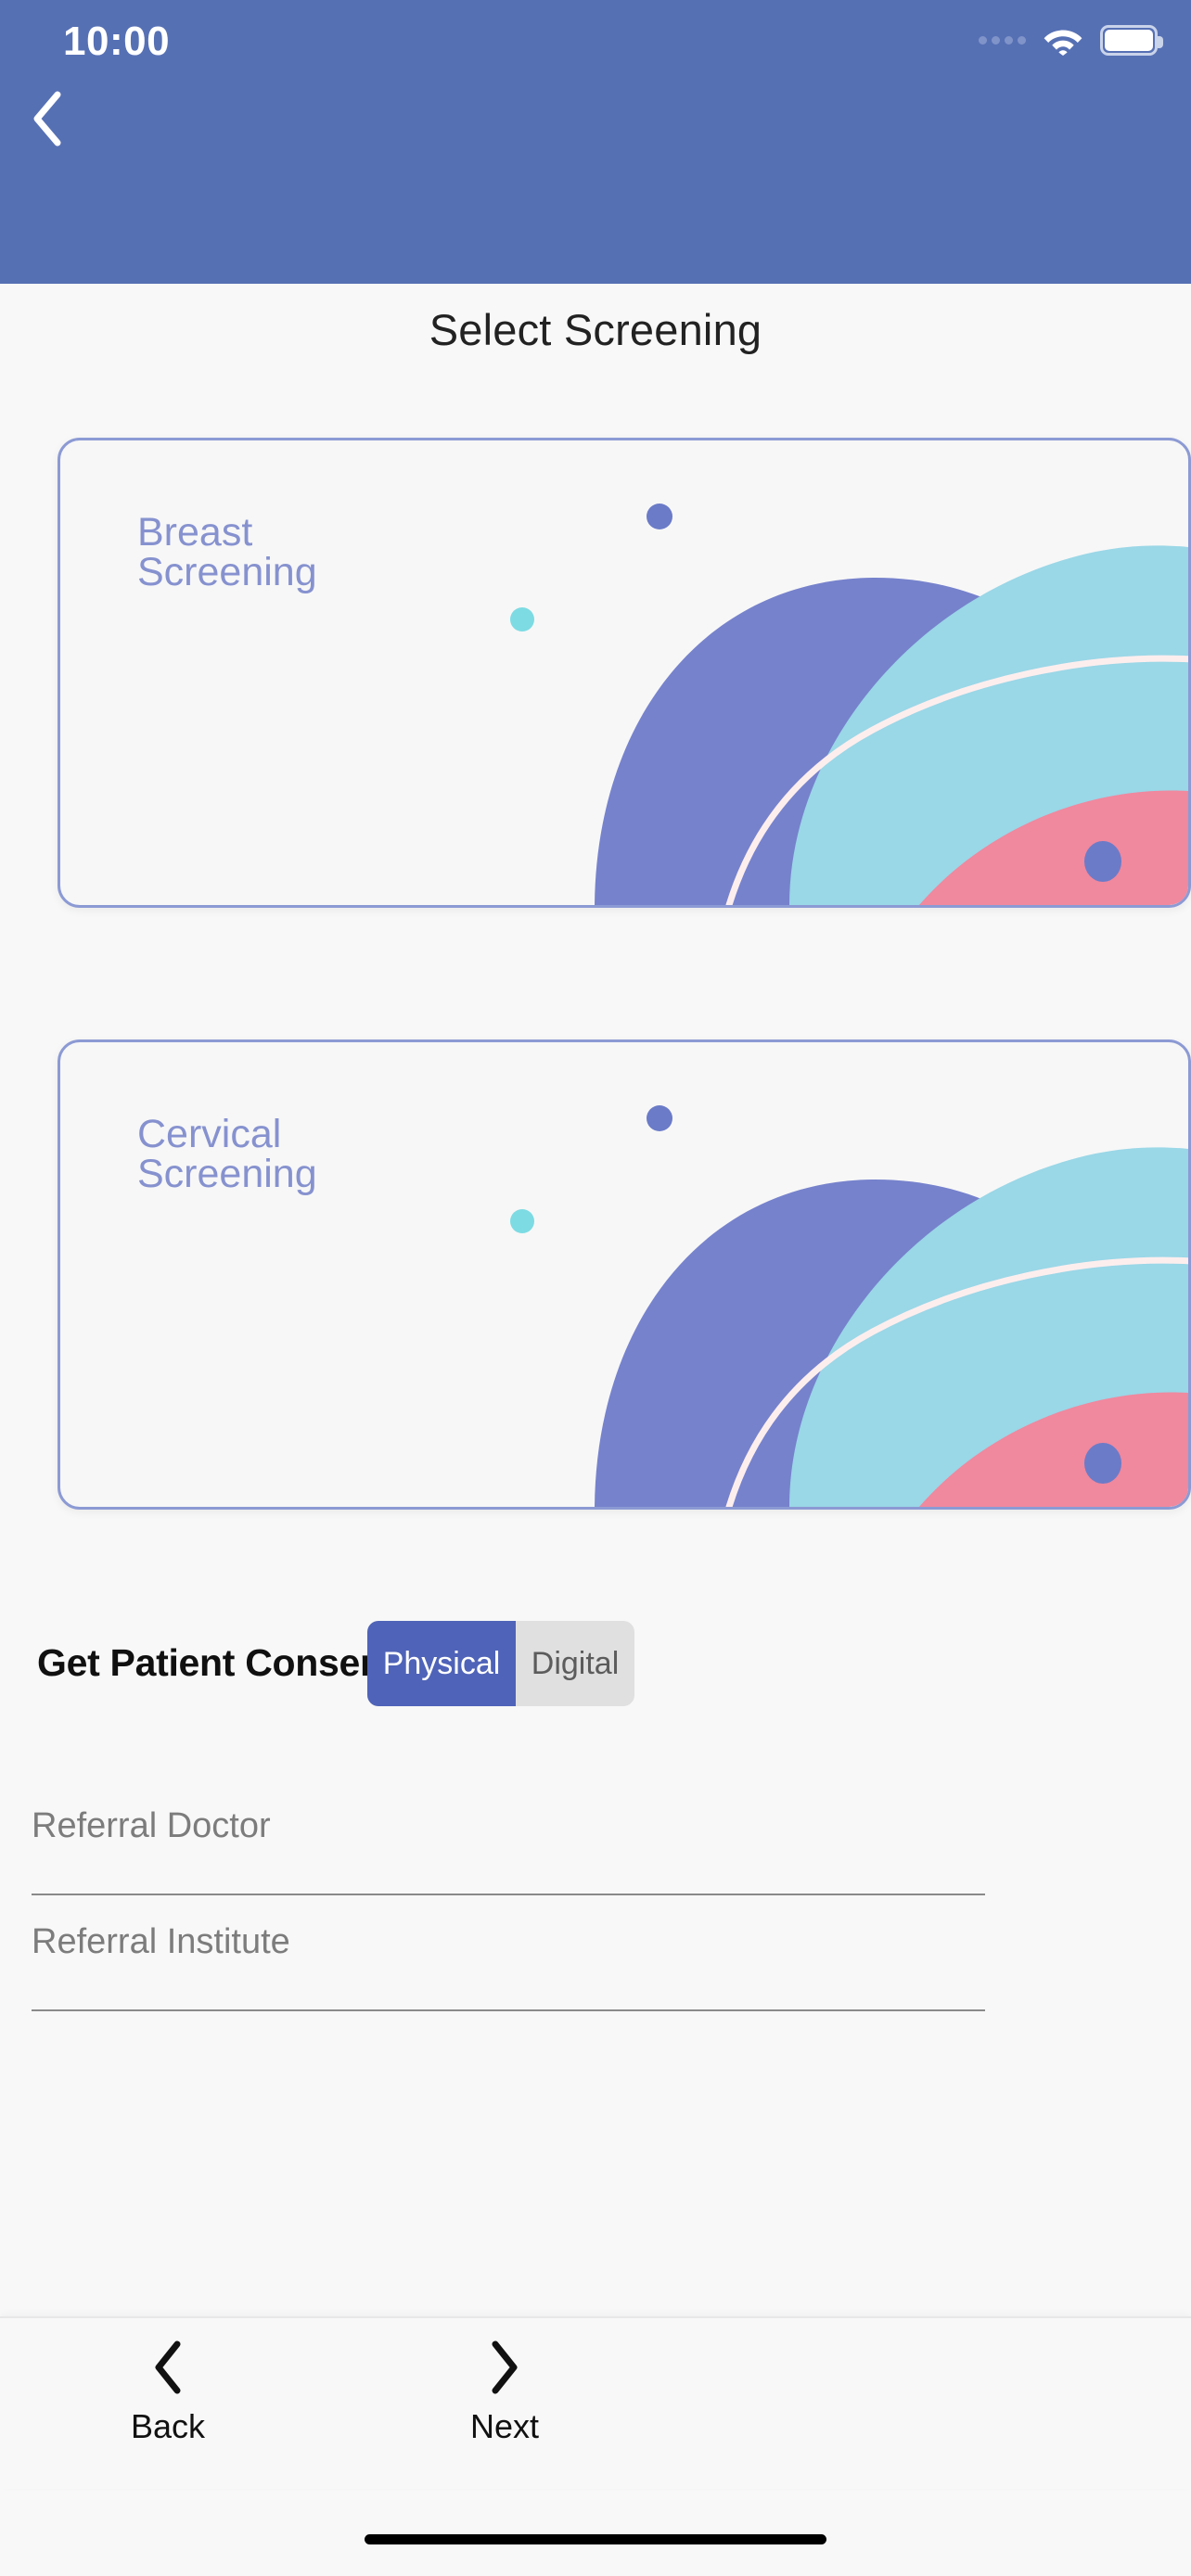 The height and width of the screenshot is (2576, 1191). Describe the element at coordinates (504, 2426) in the screenshot. I see `next-button-label: Next` at that location.